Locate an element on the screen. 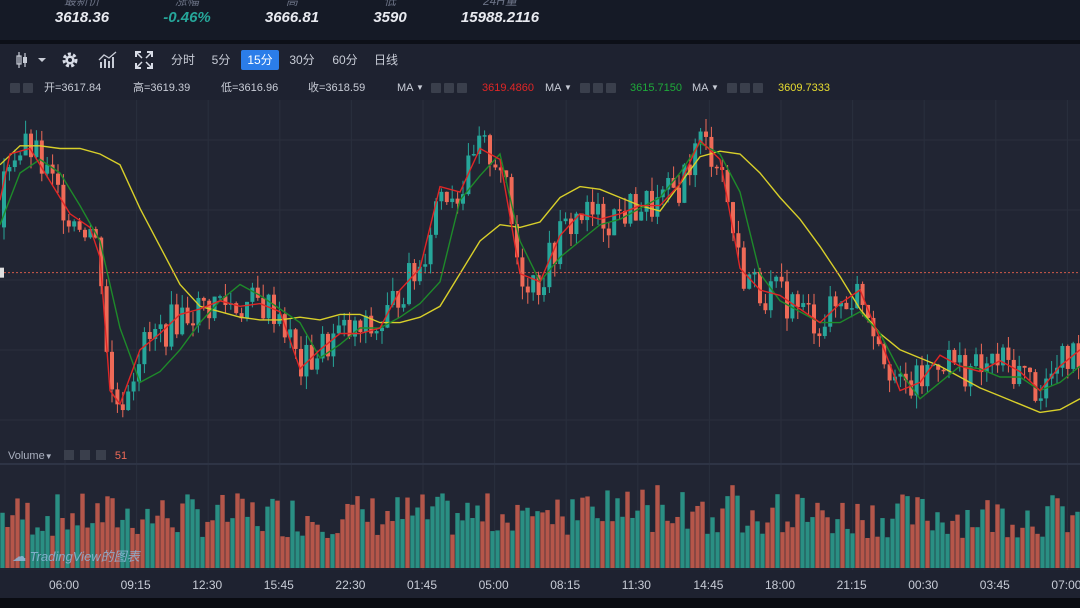  volume-eye-icon is located at coordinates (68, 455).